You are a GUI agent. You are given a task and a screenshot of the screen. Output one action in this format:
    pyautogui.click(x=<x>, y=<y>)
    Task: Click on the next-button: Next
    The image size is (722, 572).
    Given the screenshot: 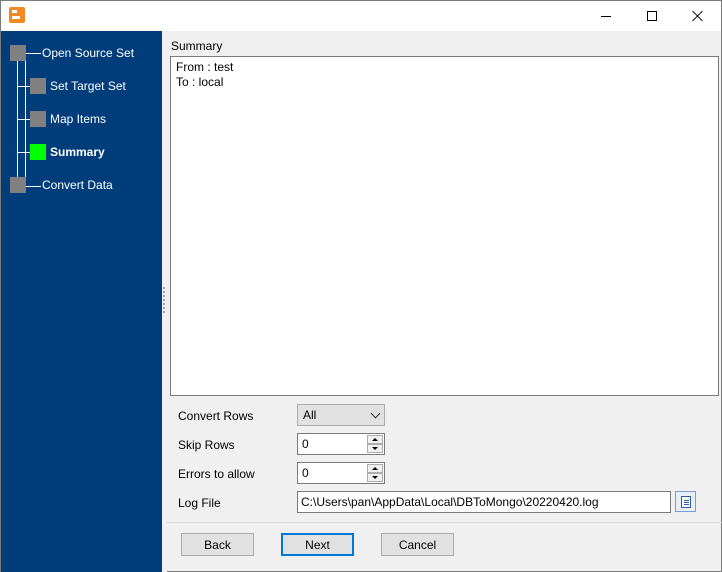 What is the action you would take?
    pyautogui.click(x=317, y=544)
    